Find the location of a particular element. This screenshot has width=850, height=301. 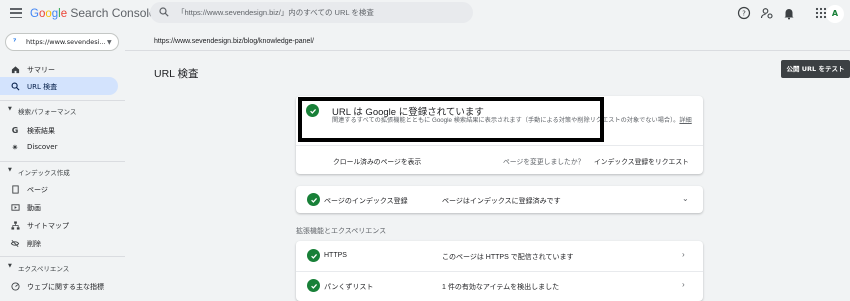

row-value: ページはインデックスに登録済みです is located at coordinates (501, 201).